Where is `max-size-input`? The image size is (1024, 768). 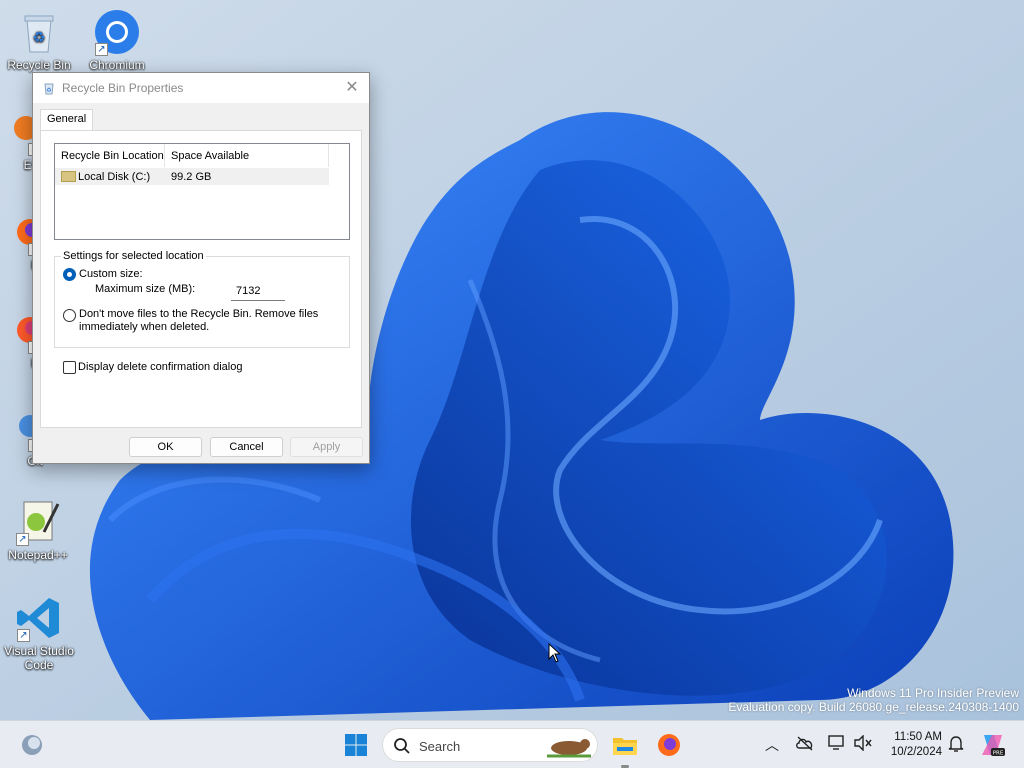
max-size-input is located at coordinates (258, 291).